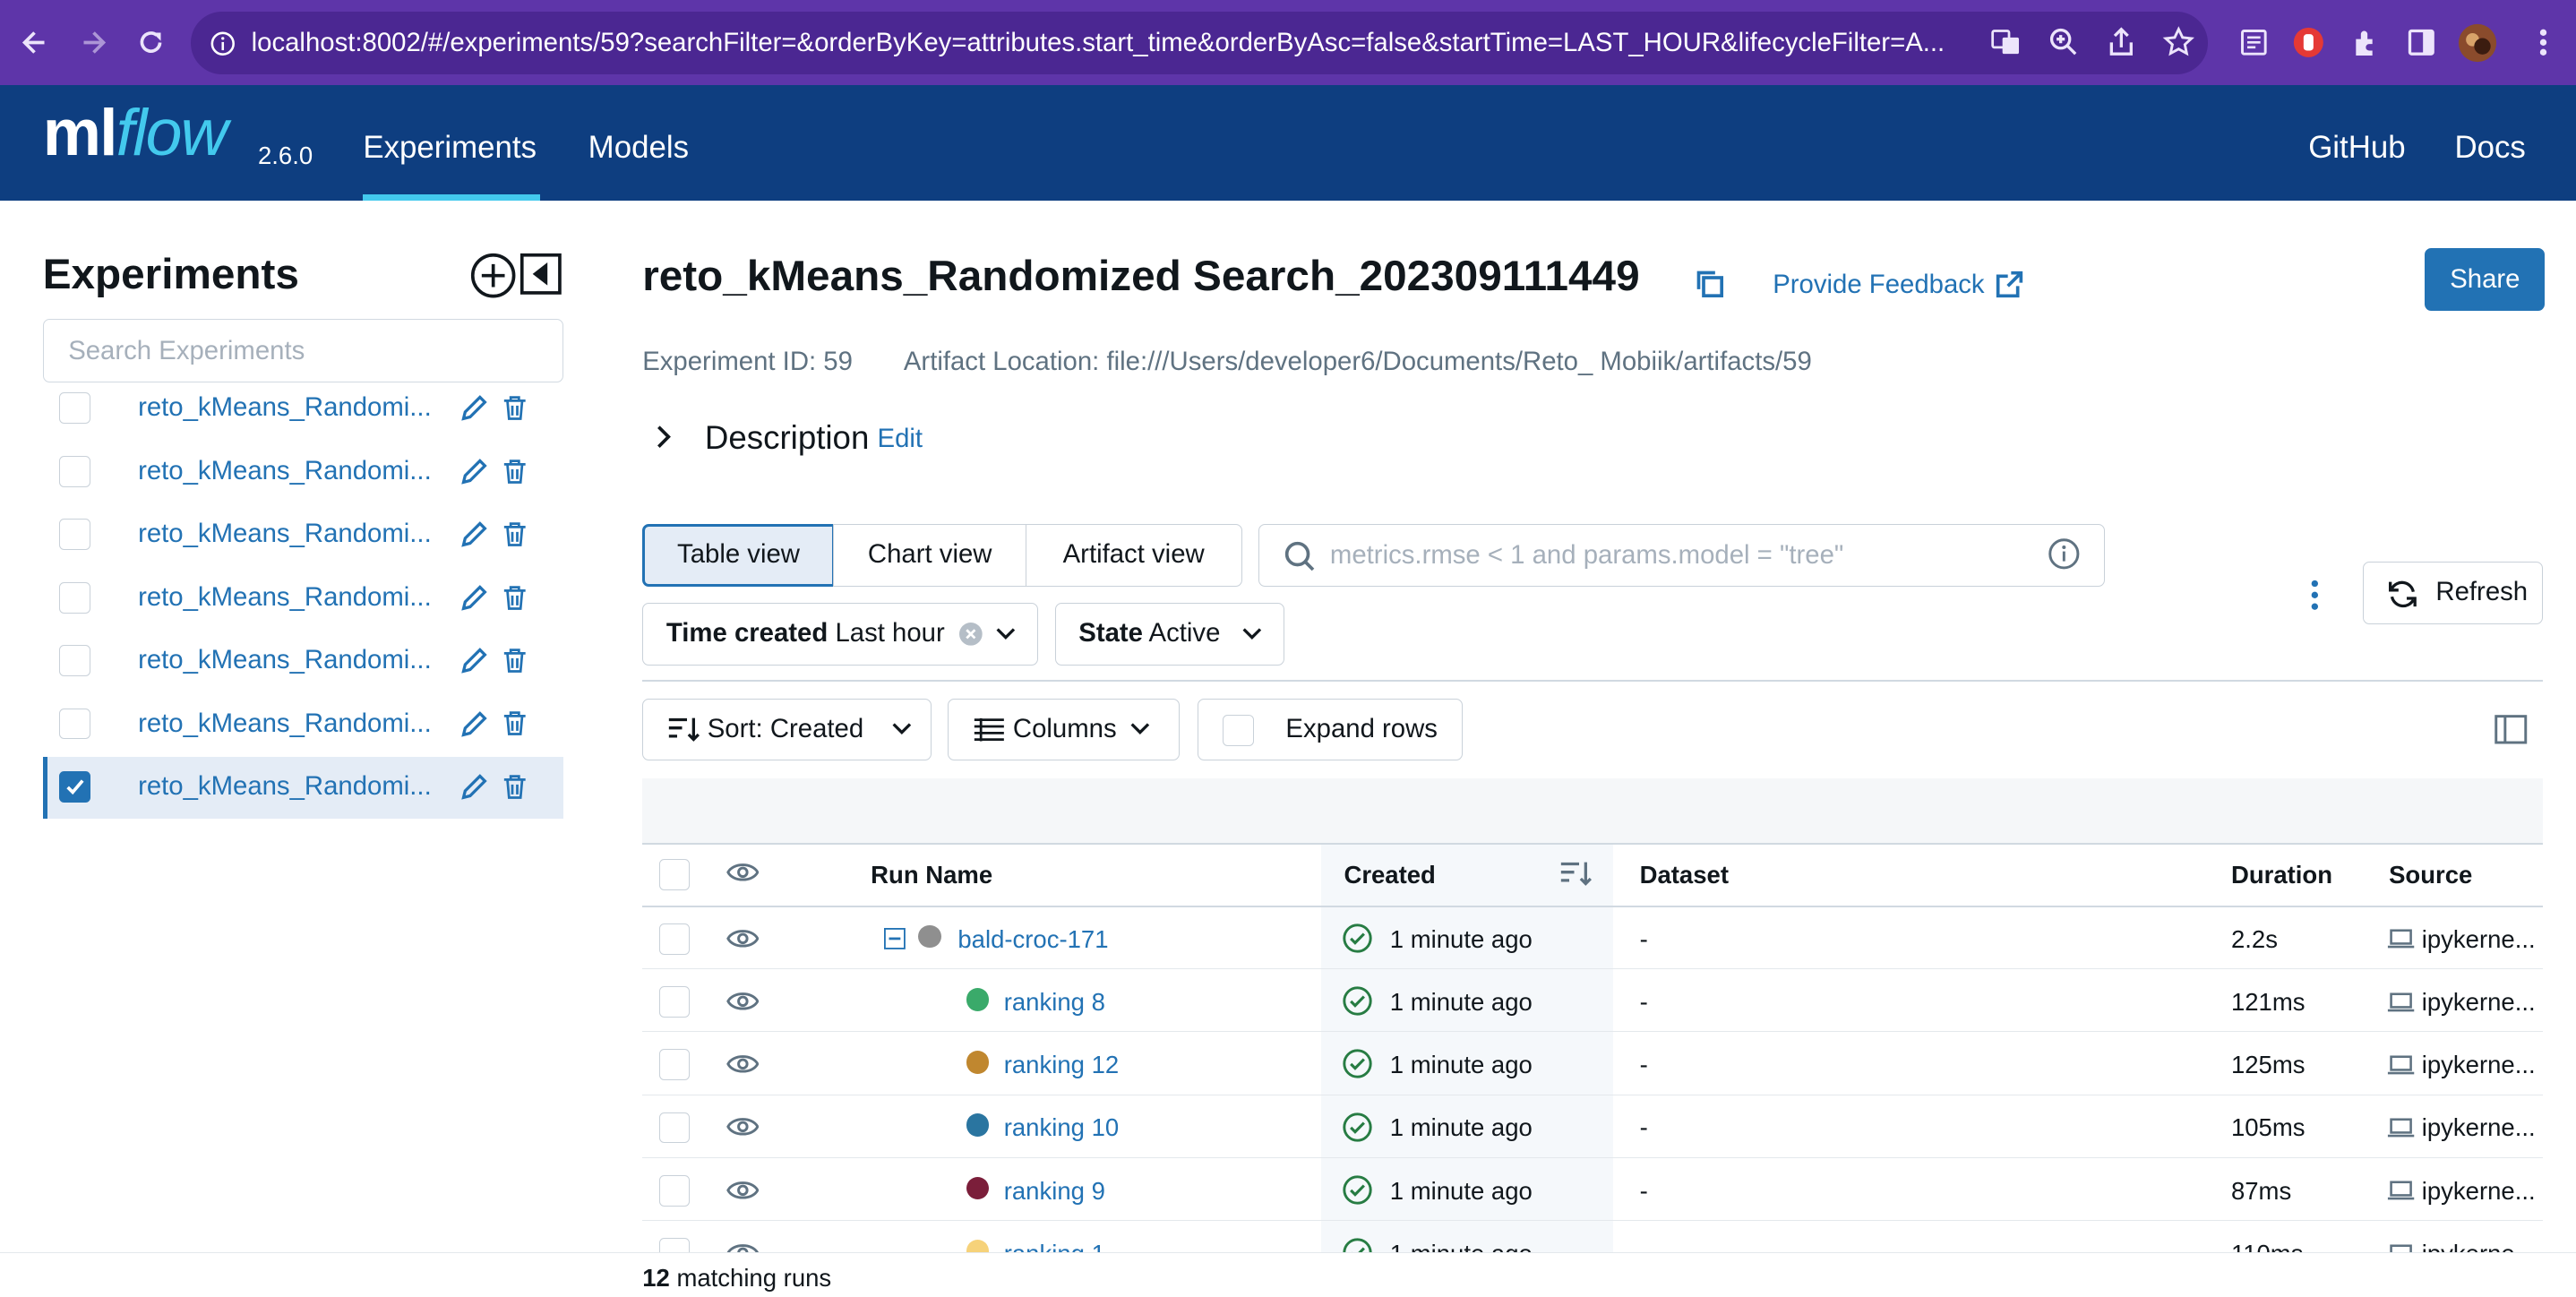  What do you see at coordinates (1389, 875) in the screenshot?
I see `column-header-created: Created` at bounding box center [1389, 875].